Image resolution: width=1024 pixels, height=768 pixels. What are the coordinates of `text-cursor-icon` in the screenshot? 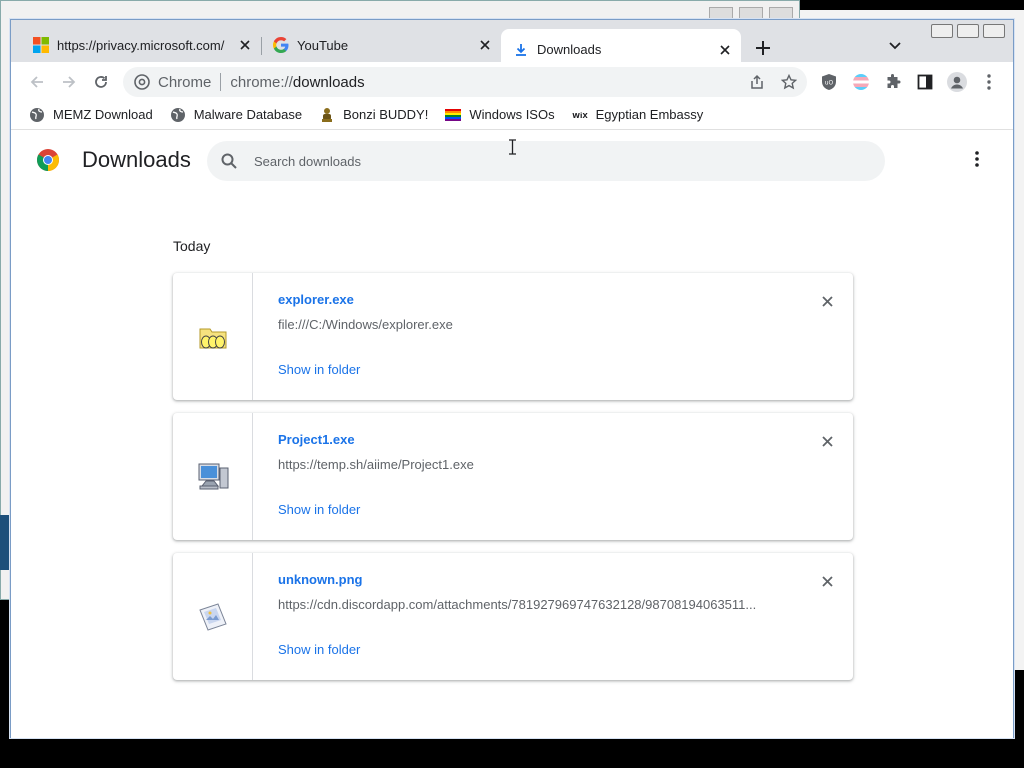 It's located at (512, 147).